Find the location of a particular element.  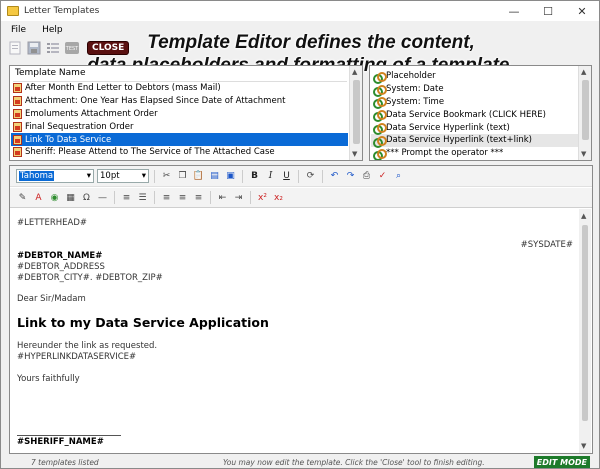

highlighter-icon: ✎ is located at coordinates (22, 197).